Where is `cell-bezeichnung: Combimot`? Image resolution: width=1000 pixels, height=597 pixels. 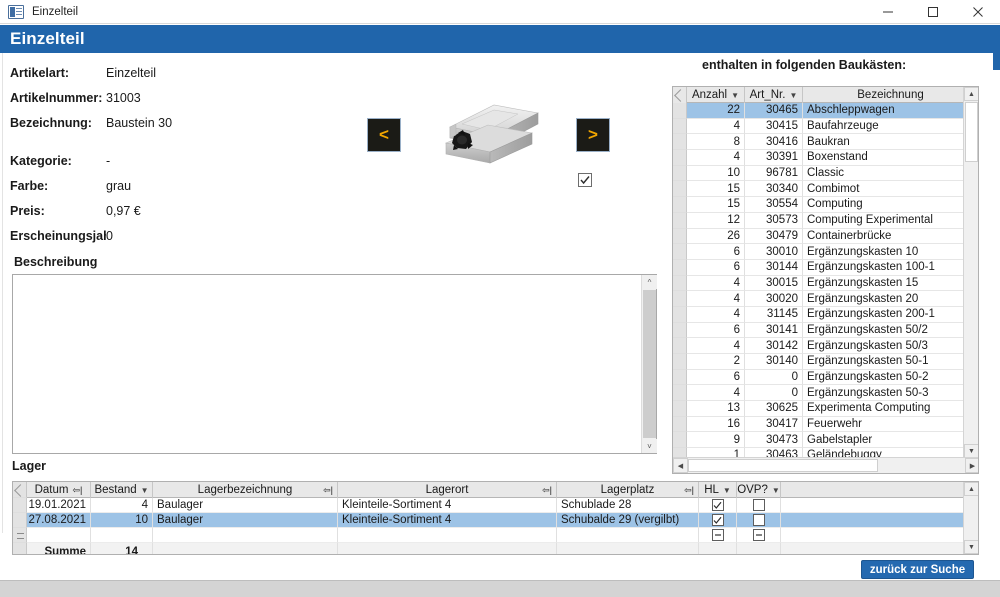 cell-bezeichnung: Combimot is located at coordinates (890, 189).